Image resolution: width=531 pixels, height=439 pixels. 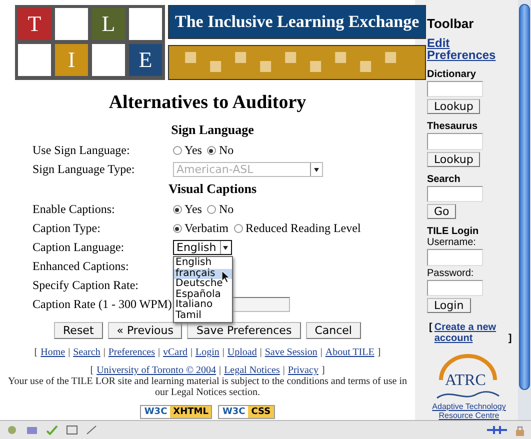 I want to click on radio-label: Verbatim, so click(x=206, y=228).